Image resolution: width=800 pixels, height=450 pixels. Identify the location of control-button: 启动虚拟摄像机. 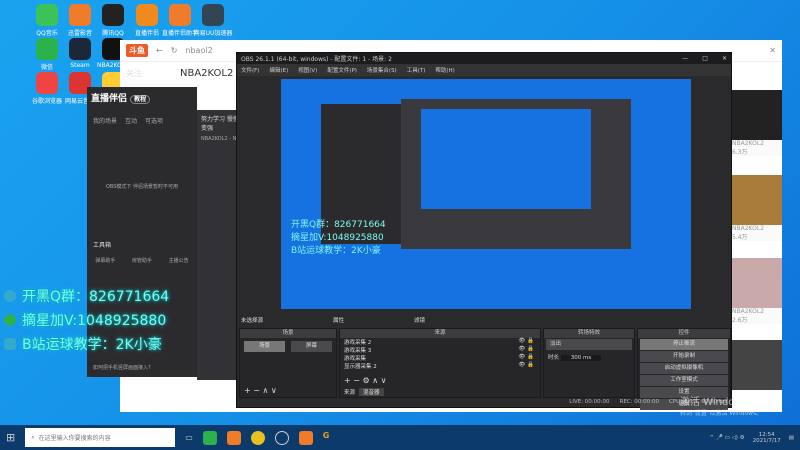
(684, 368).